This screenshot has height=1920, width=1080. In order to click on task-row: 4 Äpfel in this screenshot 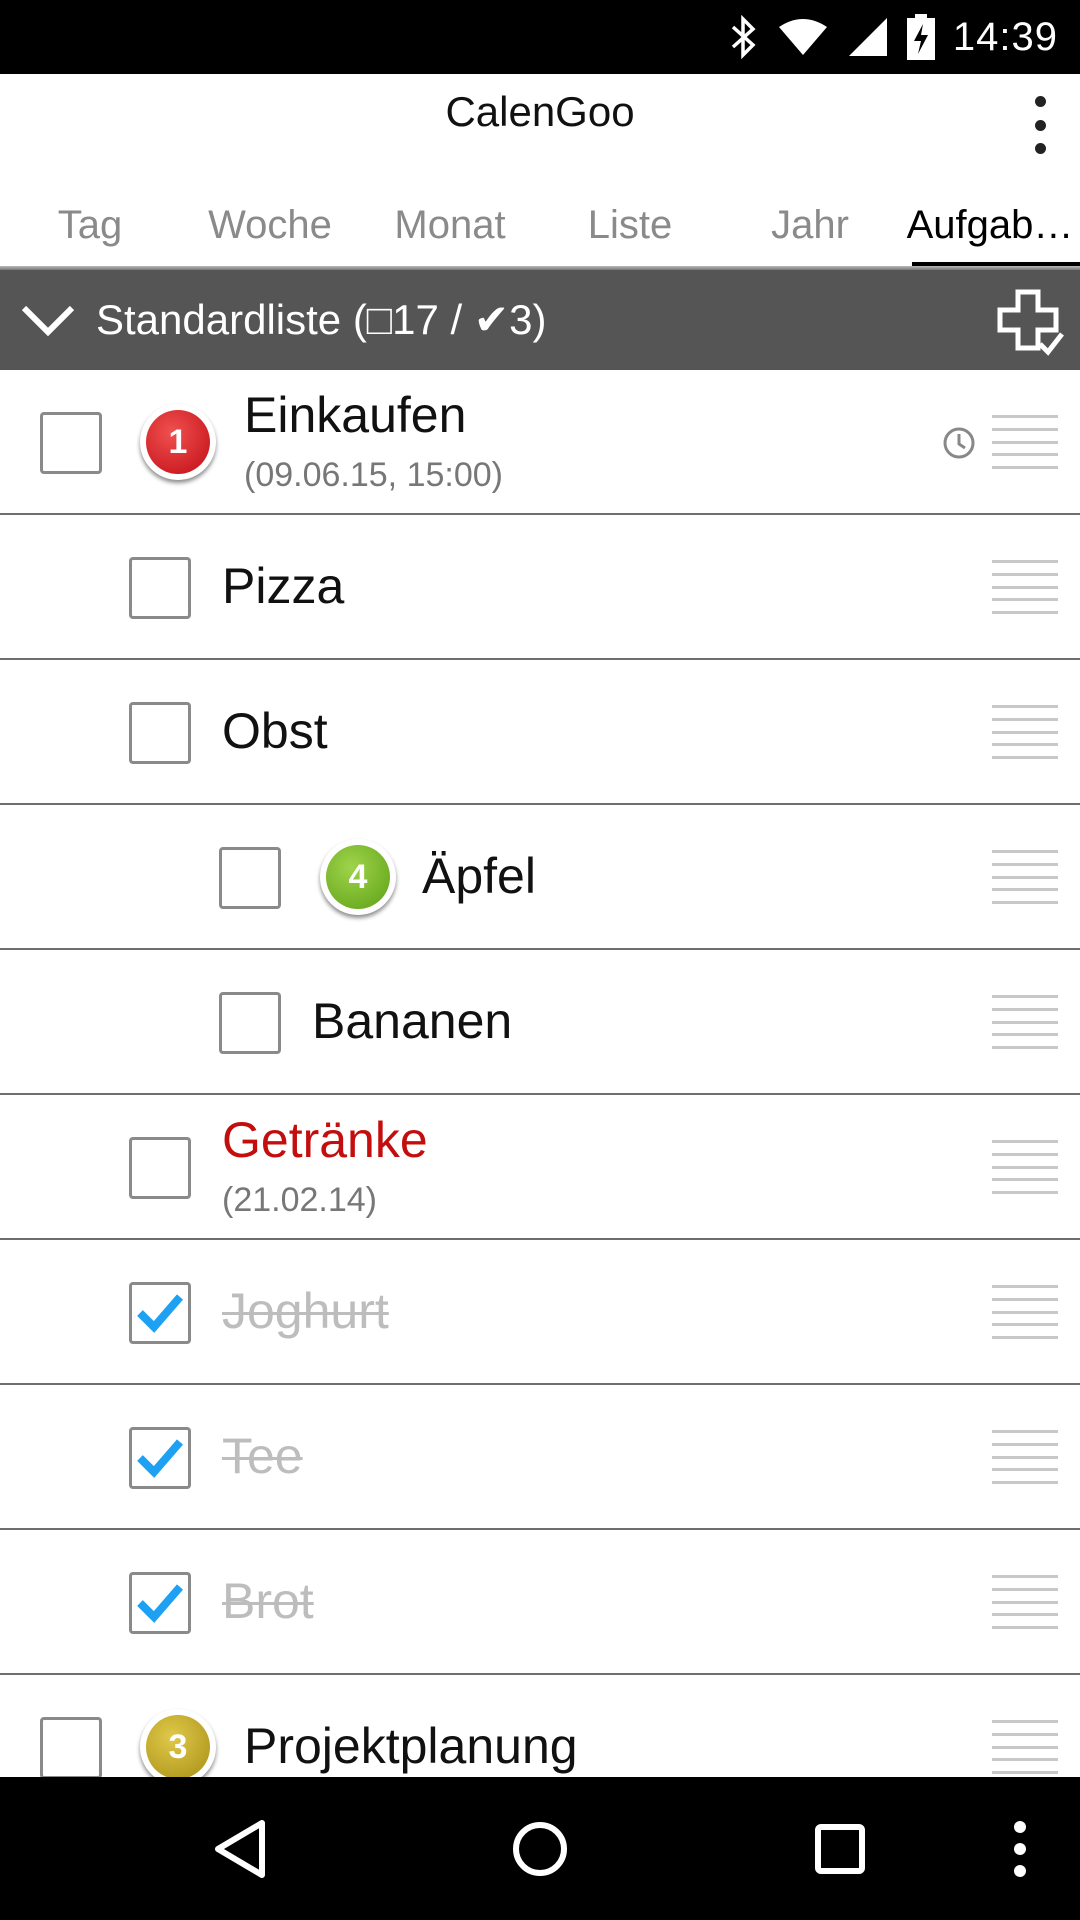, I will do `click(540, 877)`.